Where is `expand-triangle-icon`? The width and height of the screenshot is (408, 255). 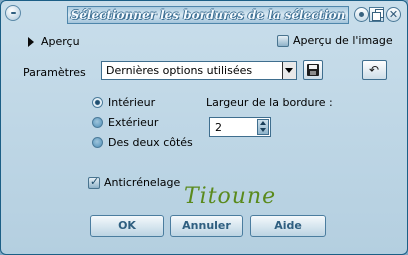 expand-triangle-icon is located at coordinates (31, 42).